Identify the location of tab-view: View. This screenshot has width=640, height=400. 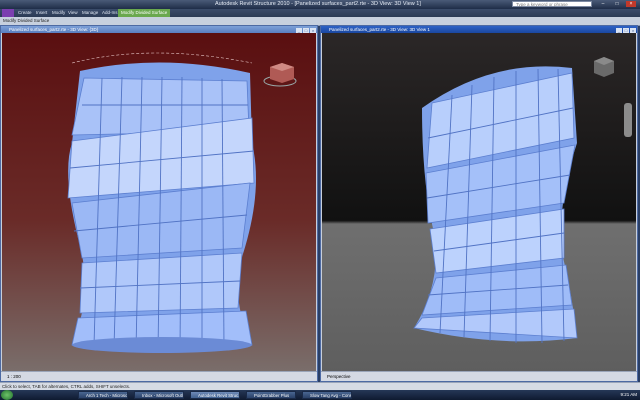
(73, 13).